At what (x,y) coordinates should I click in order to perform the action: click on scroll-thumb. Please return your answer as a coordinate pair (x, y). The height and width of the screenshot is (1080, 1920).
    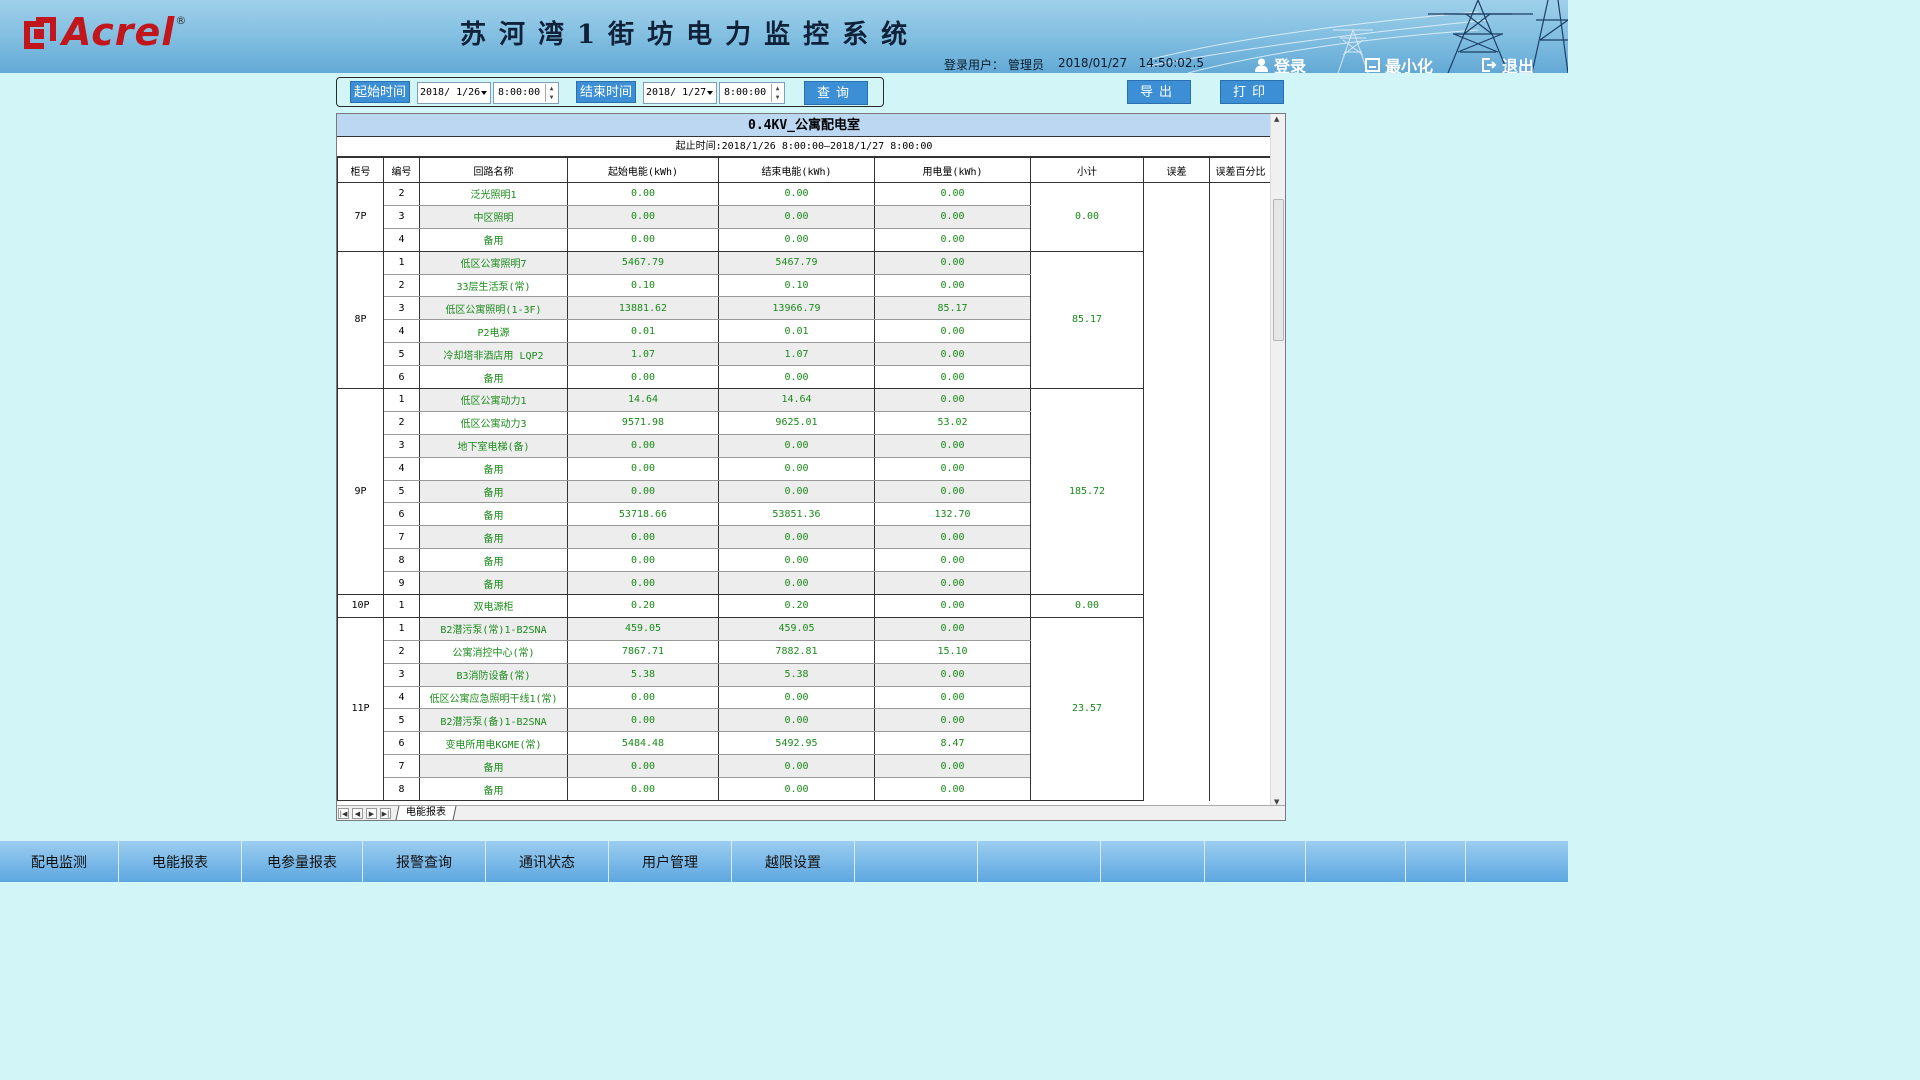
    Looking at the image, I should click on (1278, 270).